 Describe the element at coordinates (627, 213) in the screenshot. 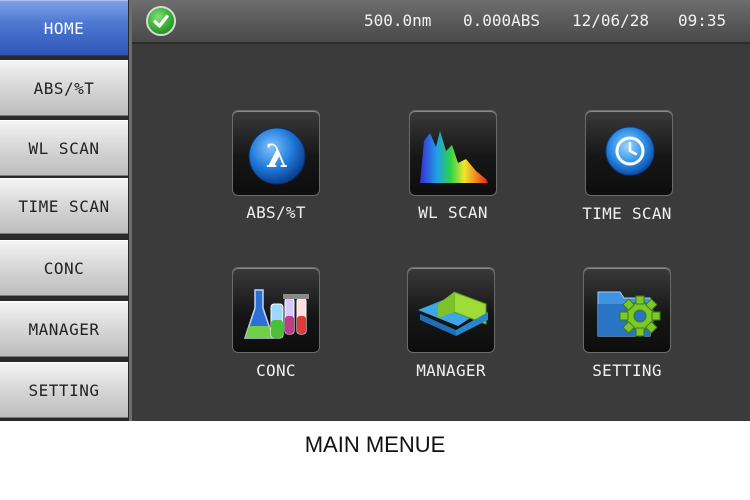

I see `tile-label-time-scan: TIME SCAN` at that location.